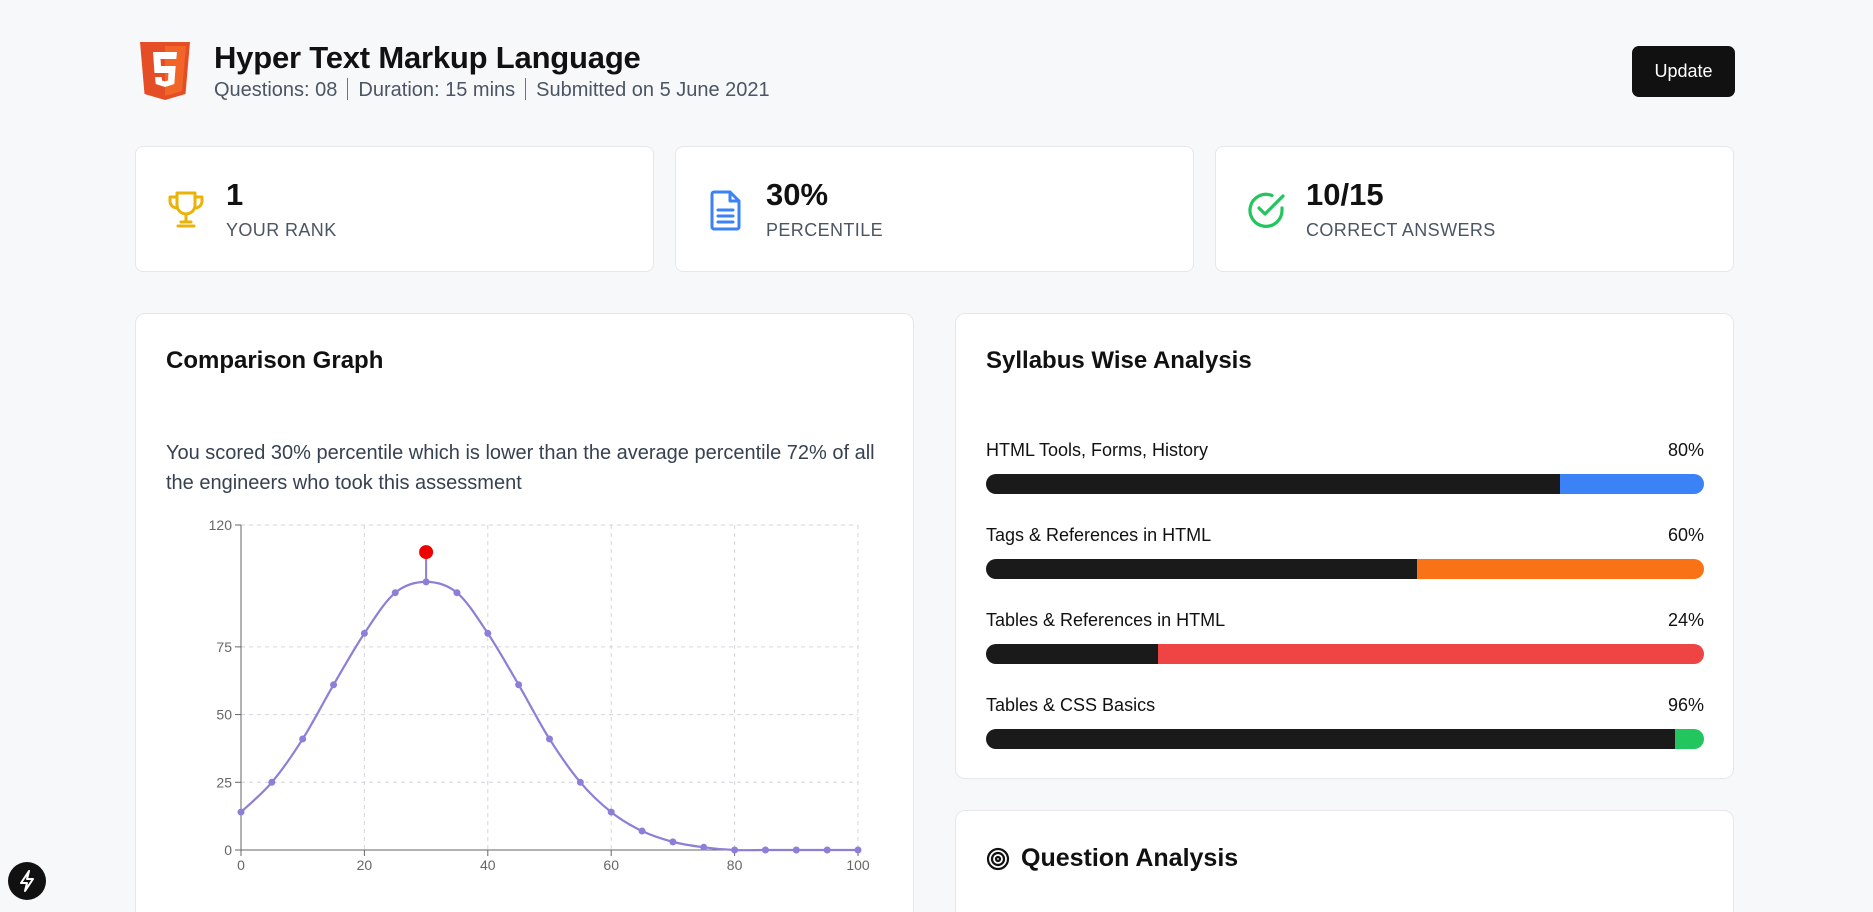  What do you see at coordinates (276, 90) in the screenshot?
I see `questions-count: Questions: 08` at bounding box center [276, 90].